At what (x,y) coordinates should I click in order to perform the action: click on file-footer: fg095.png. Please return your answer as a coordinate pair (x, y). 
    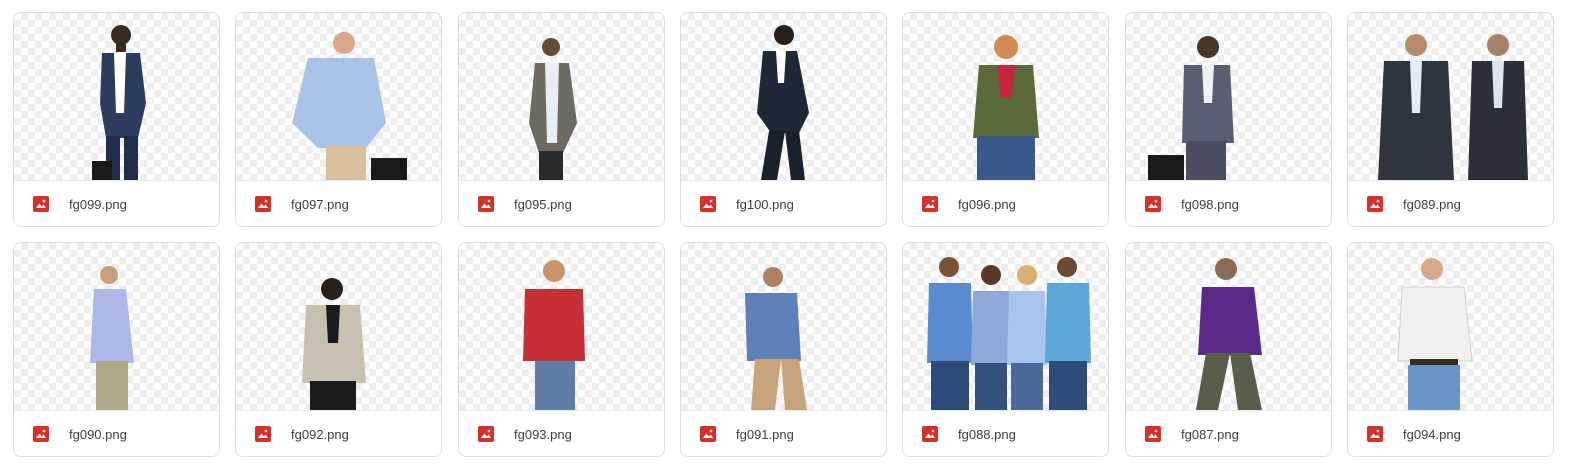
    Looking at the image, I should click on (561, 203).